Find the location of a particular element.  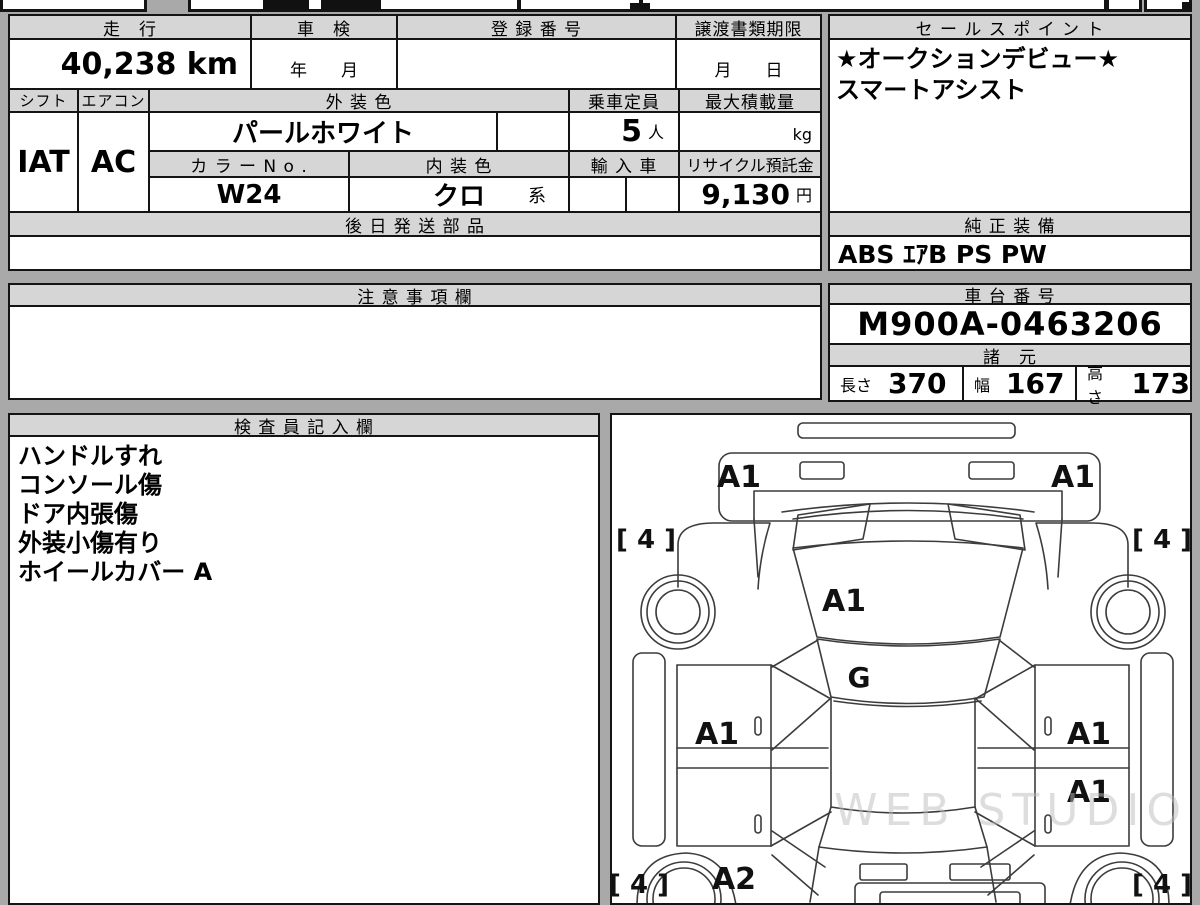

capacity-header: 乗車定員 is located at coordinates (624, 100).